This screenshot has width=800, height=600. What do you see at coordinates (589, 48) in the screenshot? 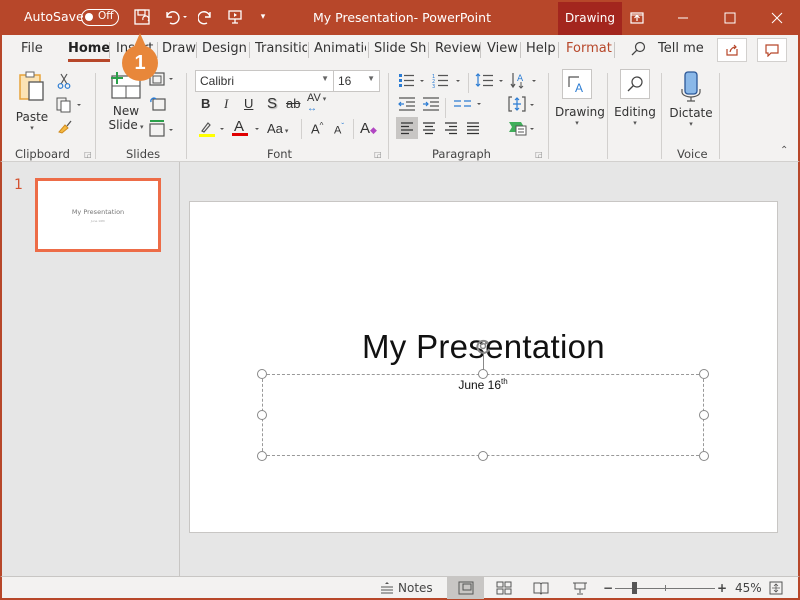
I see `tab-format: Format` at bounding box center [589, 48].